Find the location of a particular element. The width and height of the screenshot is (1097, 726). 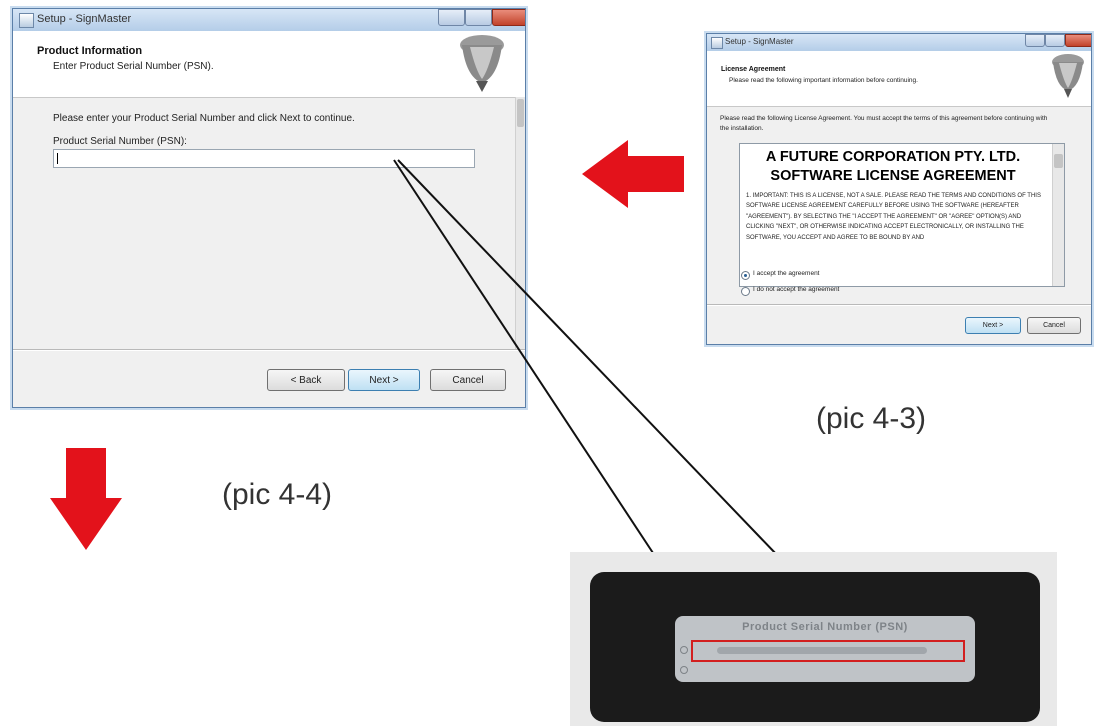

blurred-serial-number is located at coordinates (822, 650).